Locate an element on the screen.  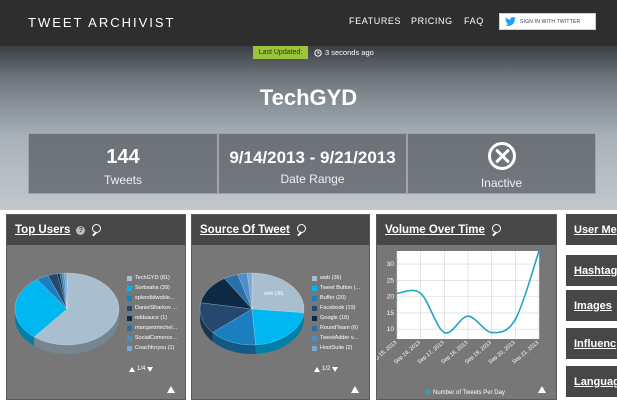
nav-faq: FAQ is located at coordinates (474, 21).